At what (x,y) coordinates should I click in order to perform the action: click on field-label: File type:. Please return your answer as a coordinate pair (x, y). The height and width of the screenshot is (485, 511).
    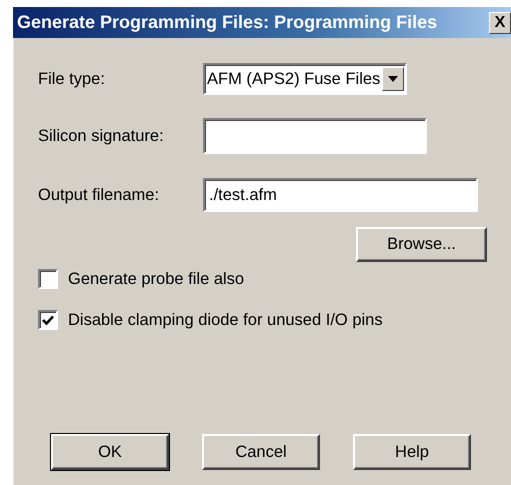
    Looking at the image, I should click on (72, 79).